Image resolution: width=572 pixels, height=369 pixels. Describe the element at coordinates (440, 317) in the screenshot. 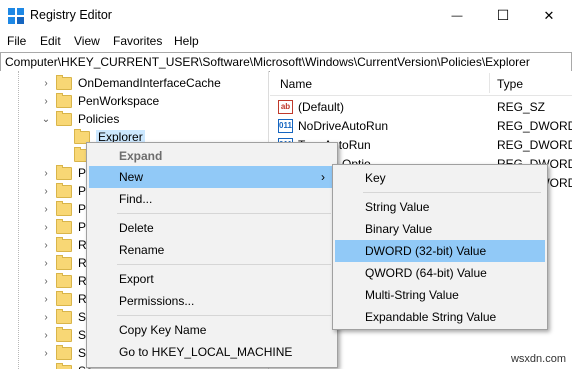

I see `submenu-item-expandable-string-value: Expandable String Value` at that location.